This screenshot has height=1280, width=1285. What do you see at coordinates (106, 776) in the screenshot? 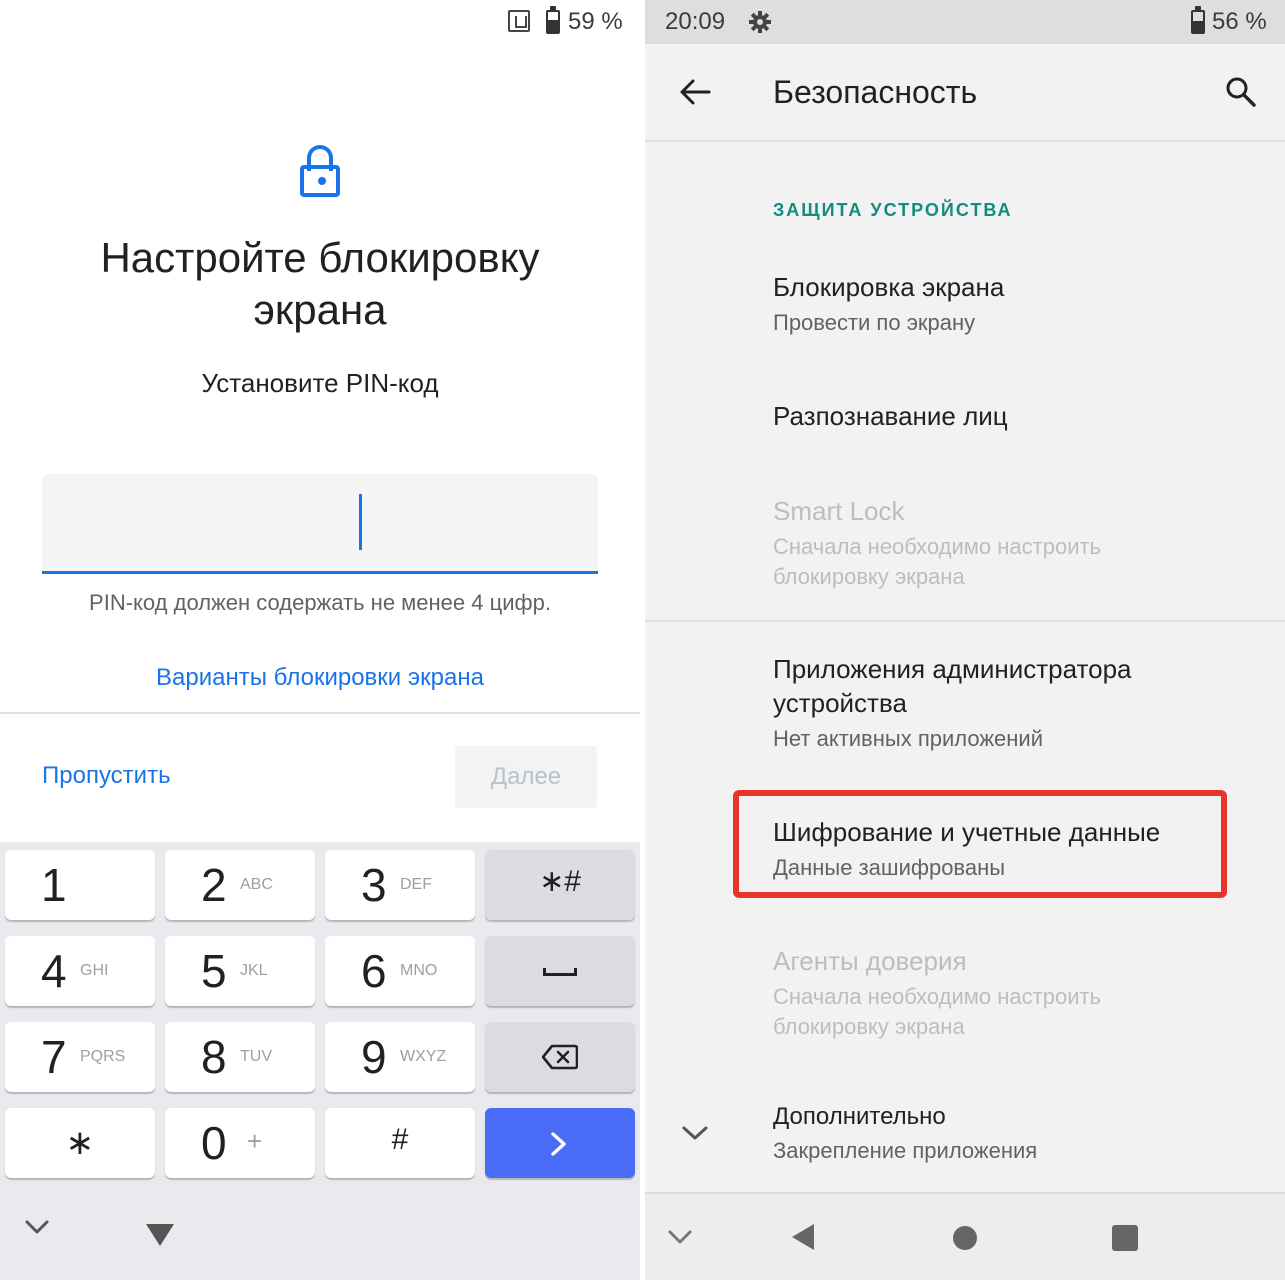
I see `skip-button: Пропустить` at bounding box center [106, 776].